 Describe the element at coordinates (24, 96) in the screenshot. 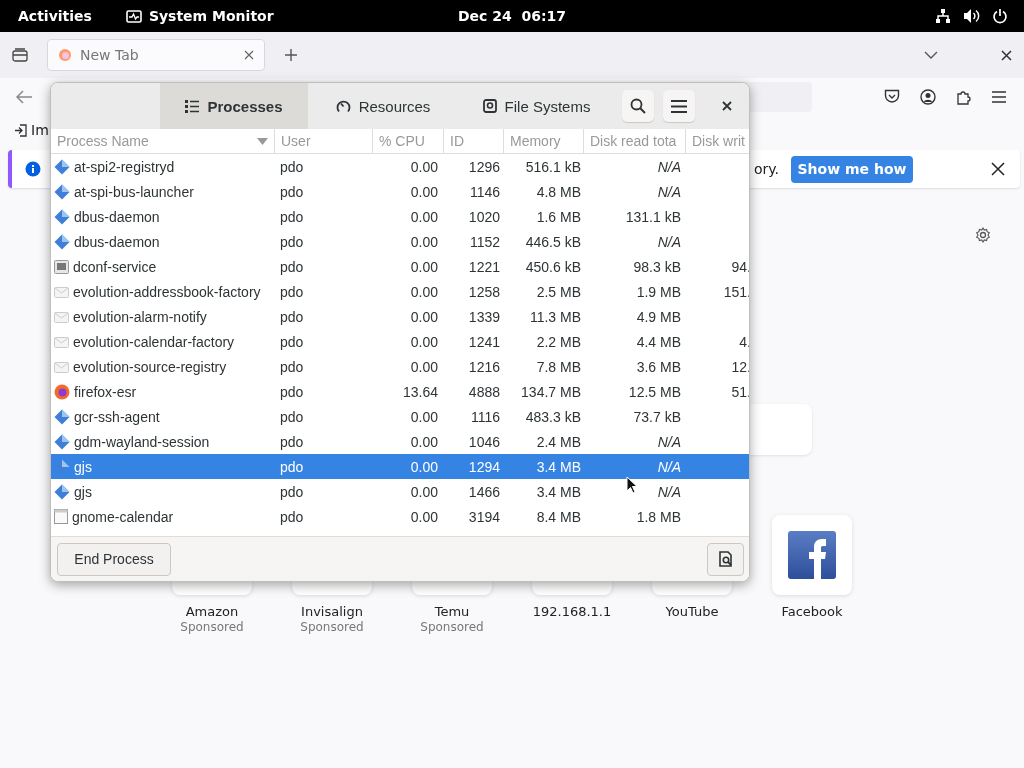

I see `back-arrow-icon` at that location.